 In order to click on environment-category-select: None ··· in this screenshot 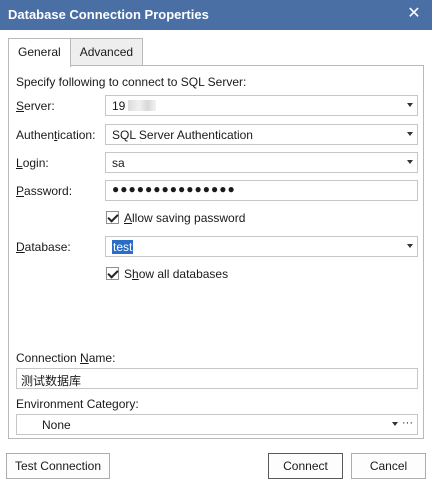, I will do `click(217, 424)`.